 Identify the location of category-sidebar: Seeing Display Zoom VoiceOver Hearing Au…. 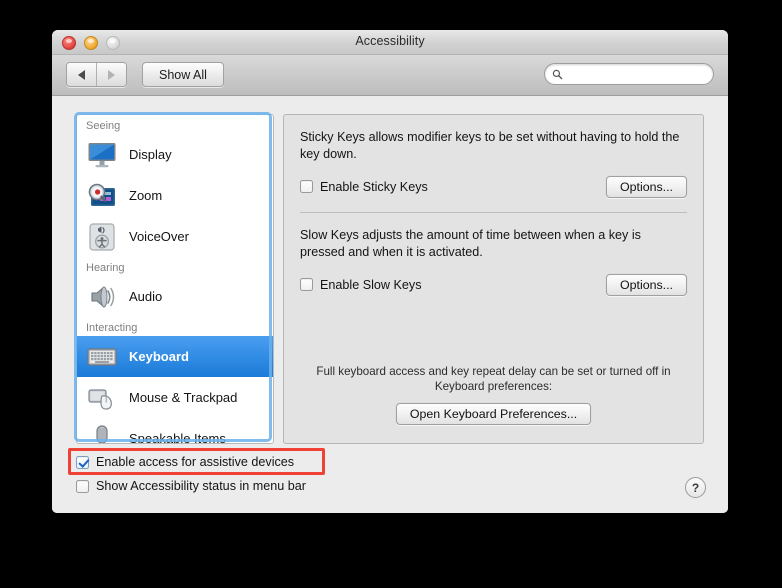
(175, 279).